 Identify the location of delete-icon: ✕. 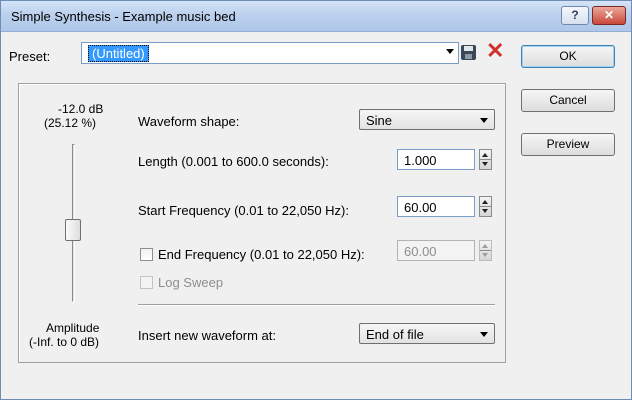
(495, 51).